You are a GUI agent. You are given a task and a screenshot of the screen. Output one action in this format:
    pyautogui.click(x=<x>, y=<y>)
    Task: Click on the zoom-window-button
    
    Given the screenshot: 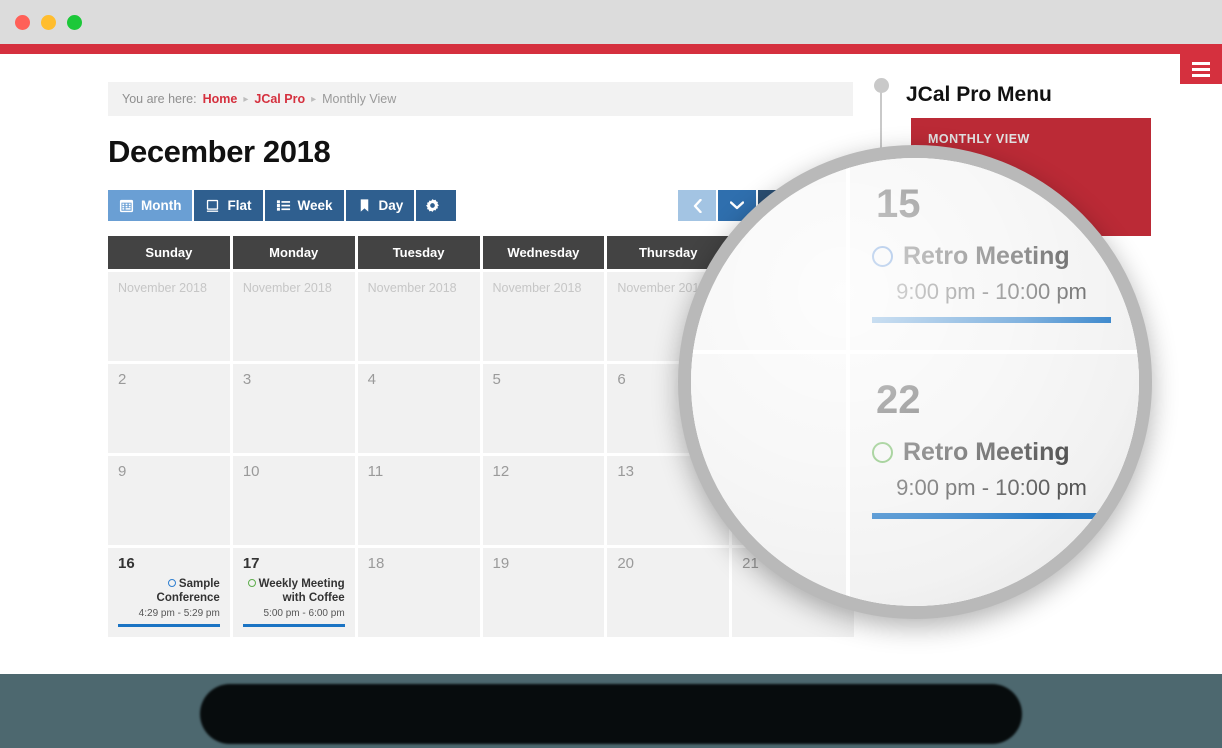 What is the action you would take?
    pyautogui.click(x=74, y=22)
    